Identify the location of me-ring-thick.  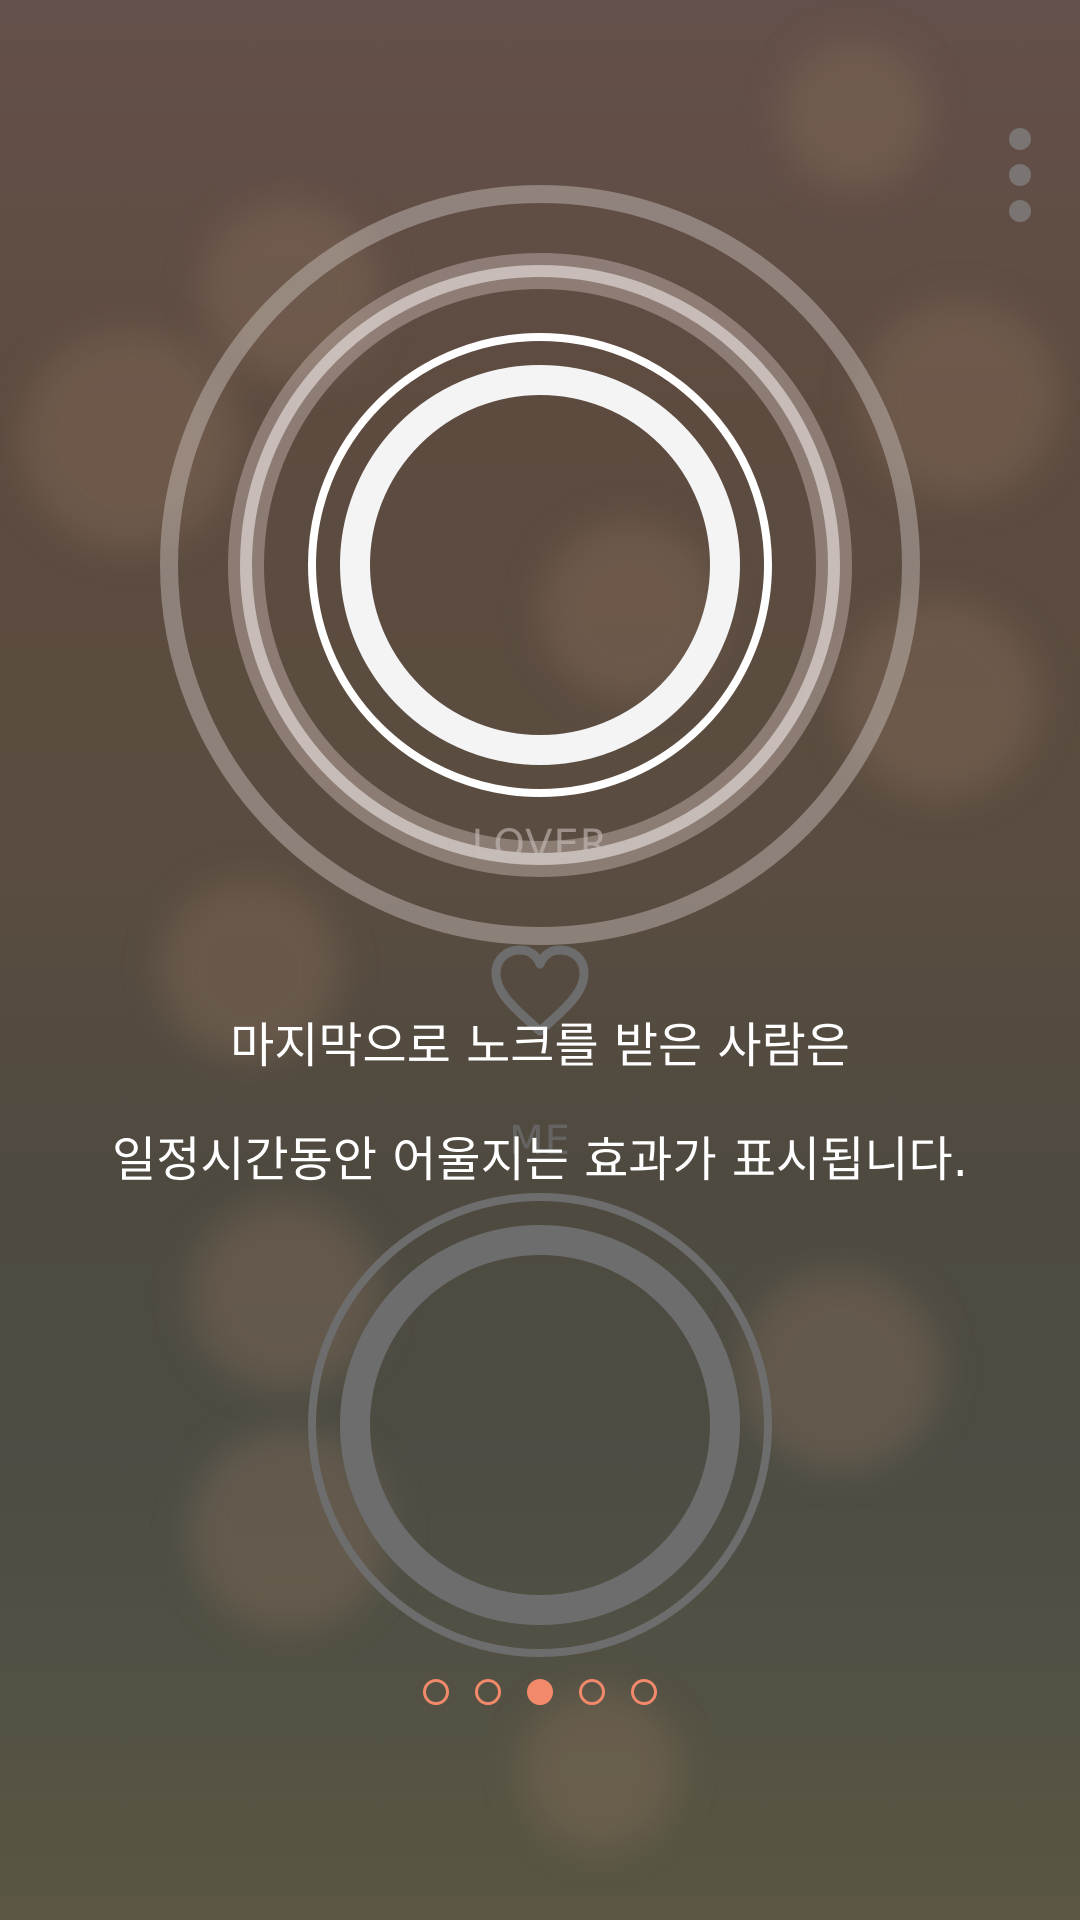
(540, 1425).